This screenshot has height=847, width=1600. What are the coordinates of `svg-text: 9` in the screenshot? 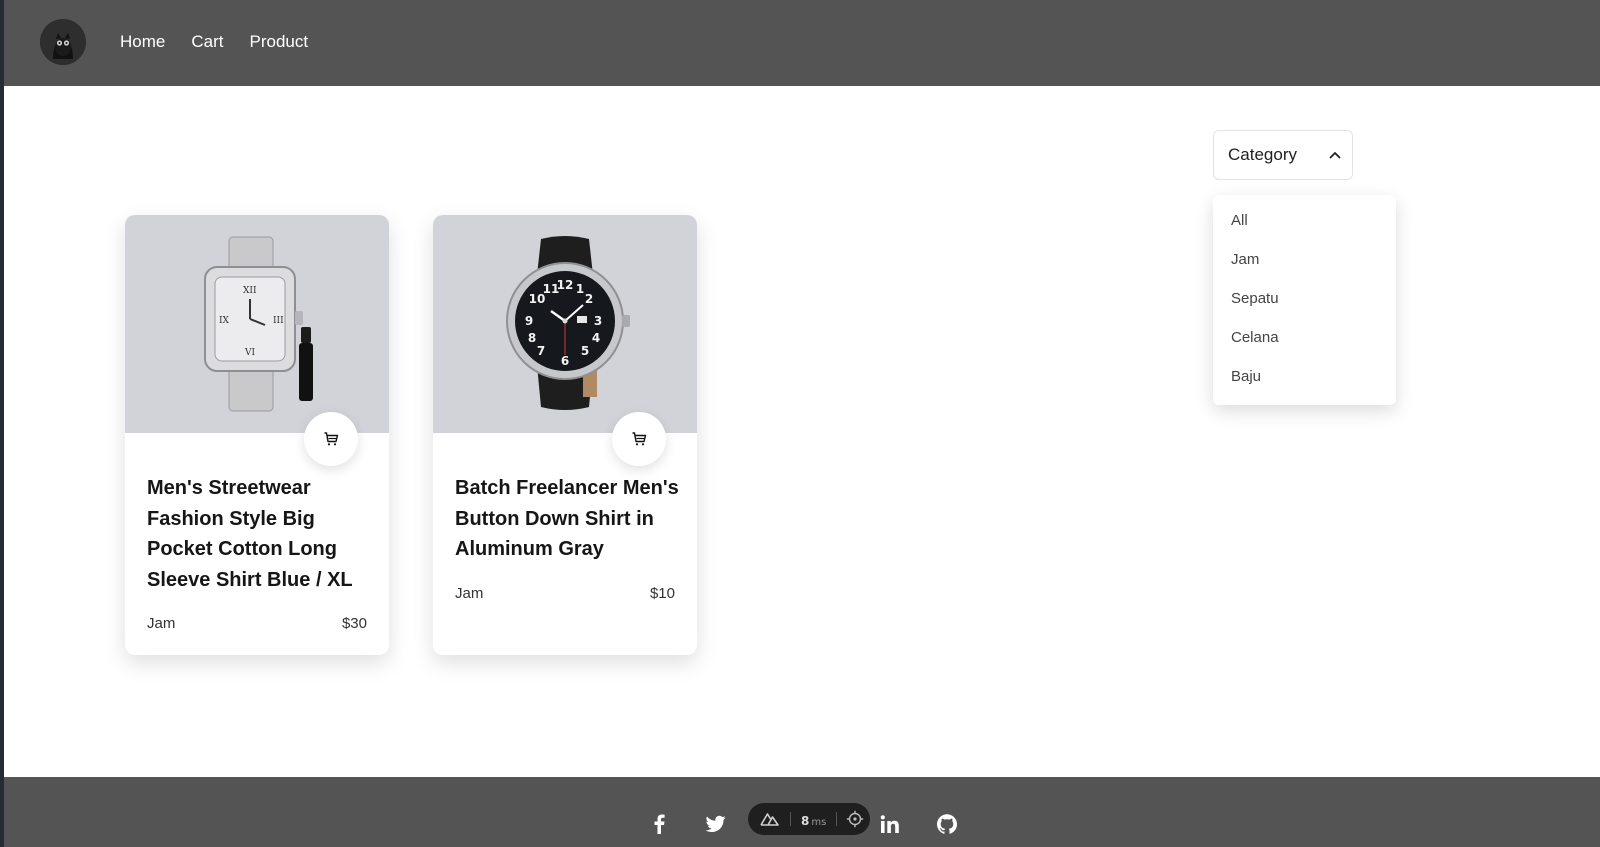 It's located at (529, 321).